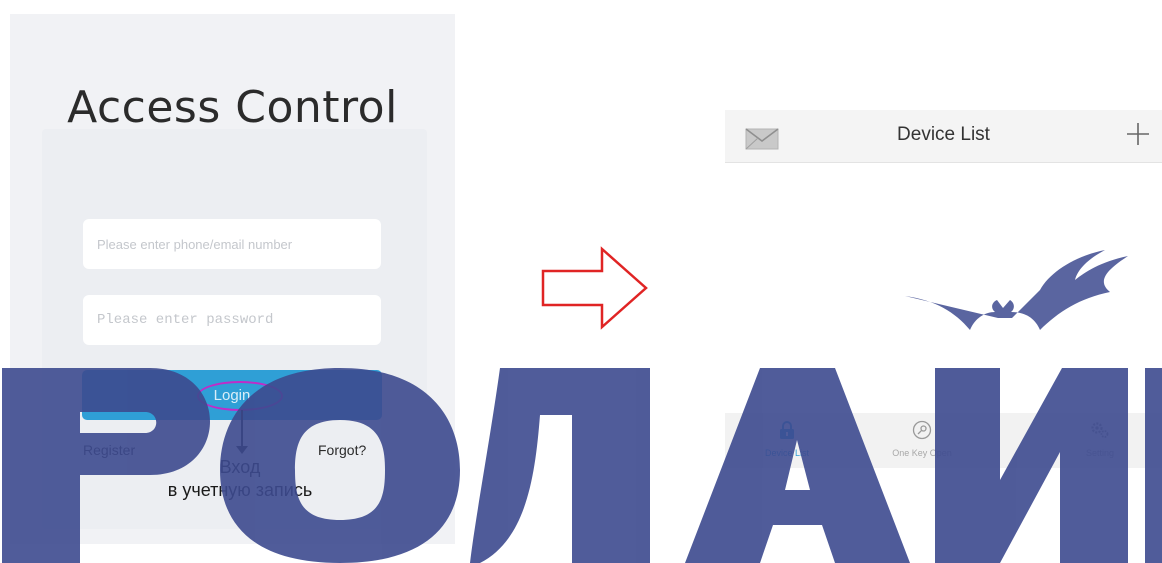 The width and height of the screenshot is (1162, 563). Describe the element at coordinates (787, 430) in the screenshot. I see `lock-icon` at that location.